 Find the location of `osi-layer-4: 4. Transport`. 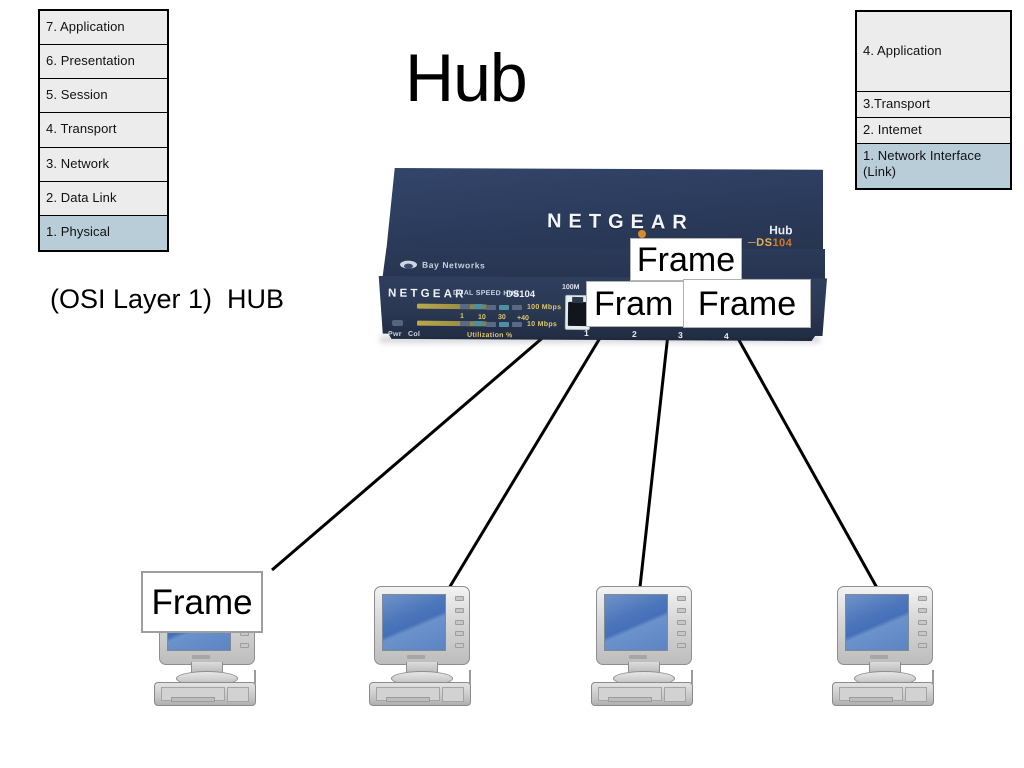

osi-layer-4: 4. Transport is located at coordinates (103, 130).